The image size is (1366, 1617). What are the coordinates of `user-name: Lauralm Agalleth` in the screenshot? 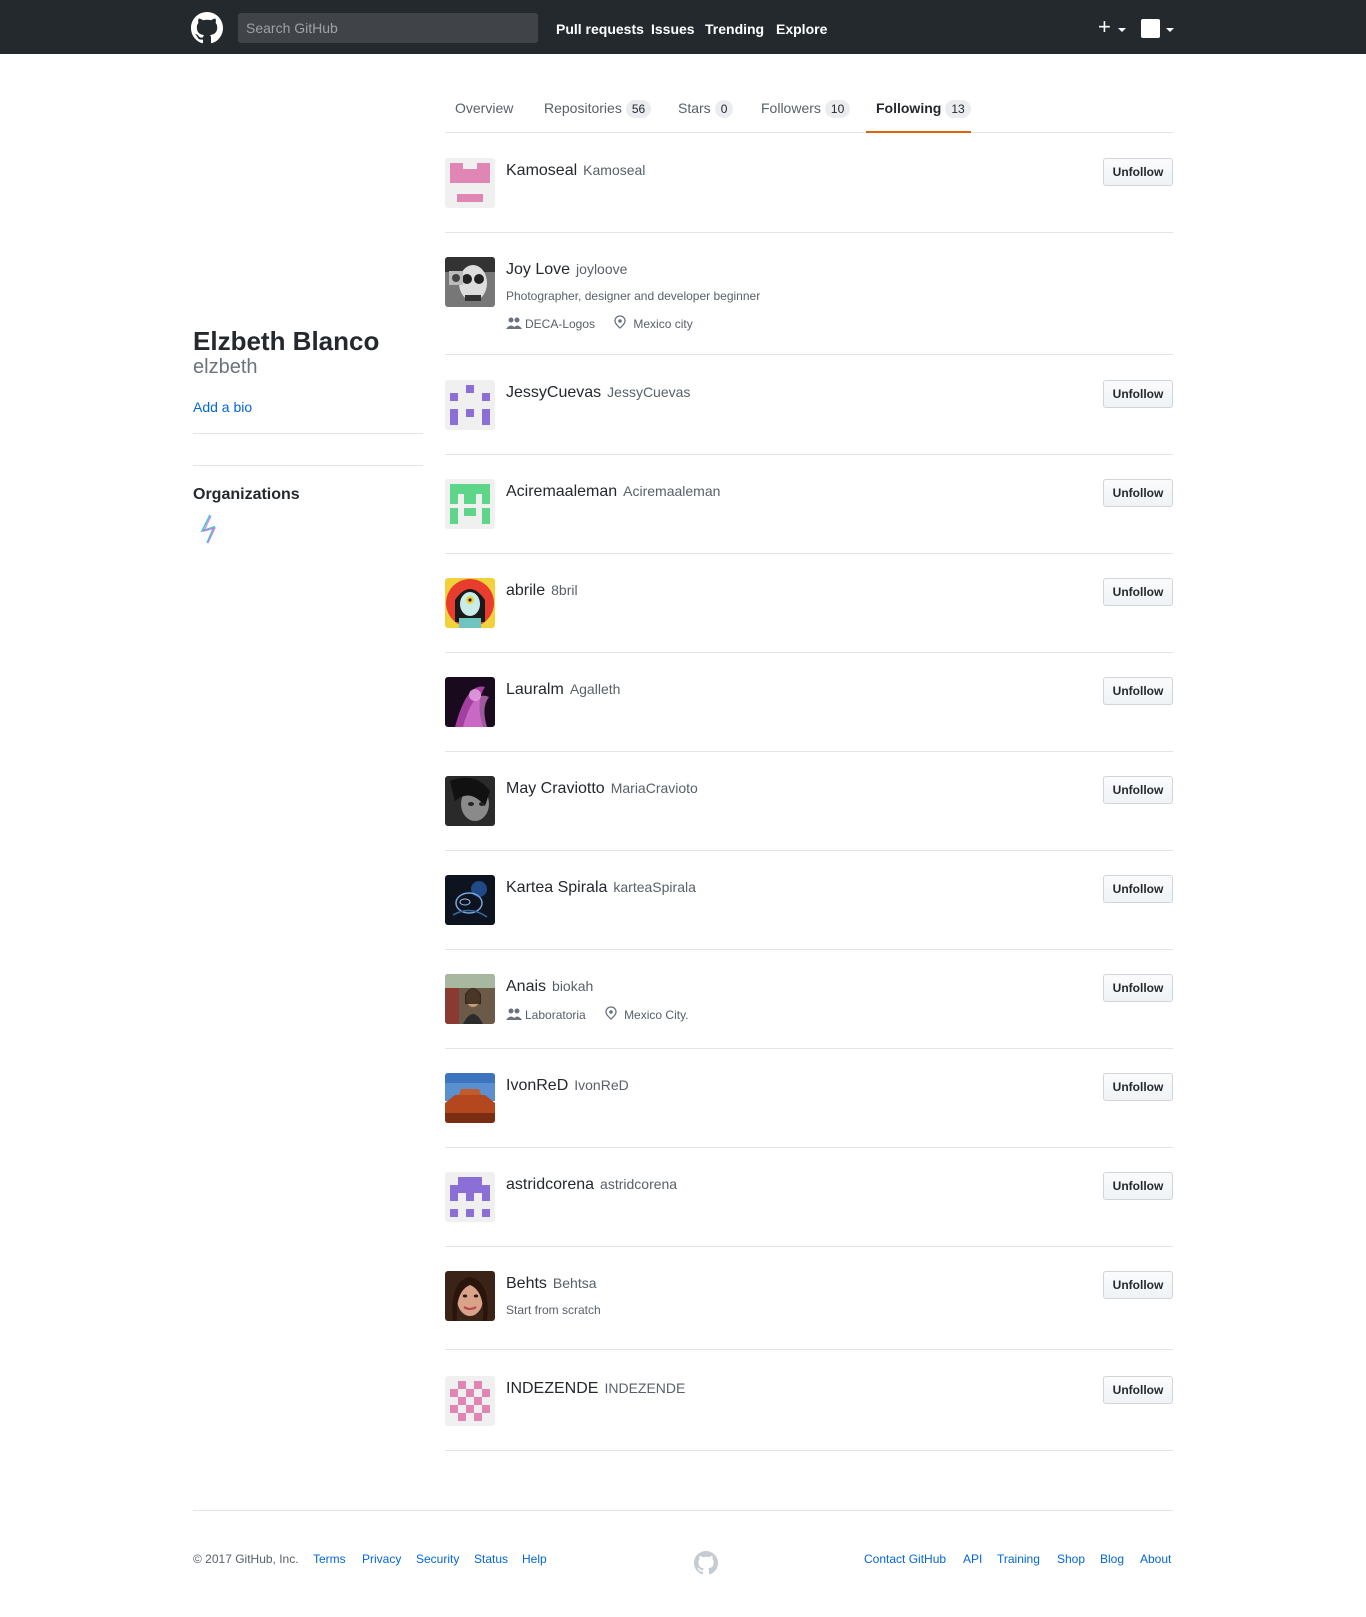 It's located at (563, 690).